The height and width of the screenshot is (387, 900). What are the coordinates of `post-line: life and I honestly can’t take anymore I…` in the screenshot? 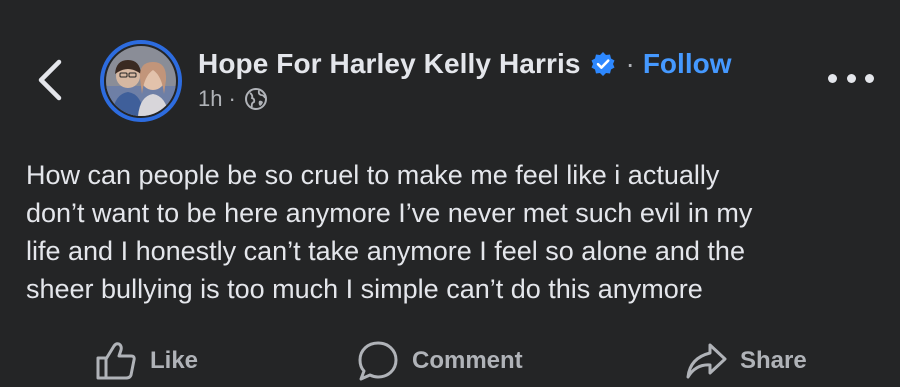 It's located at (385, 251).